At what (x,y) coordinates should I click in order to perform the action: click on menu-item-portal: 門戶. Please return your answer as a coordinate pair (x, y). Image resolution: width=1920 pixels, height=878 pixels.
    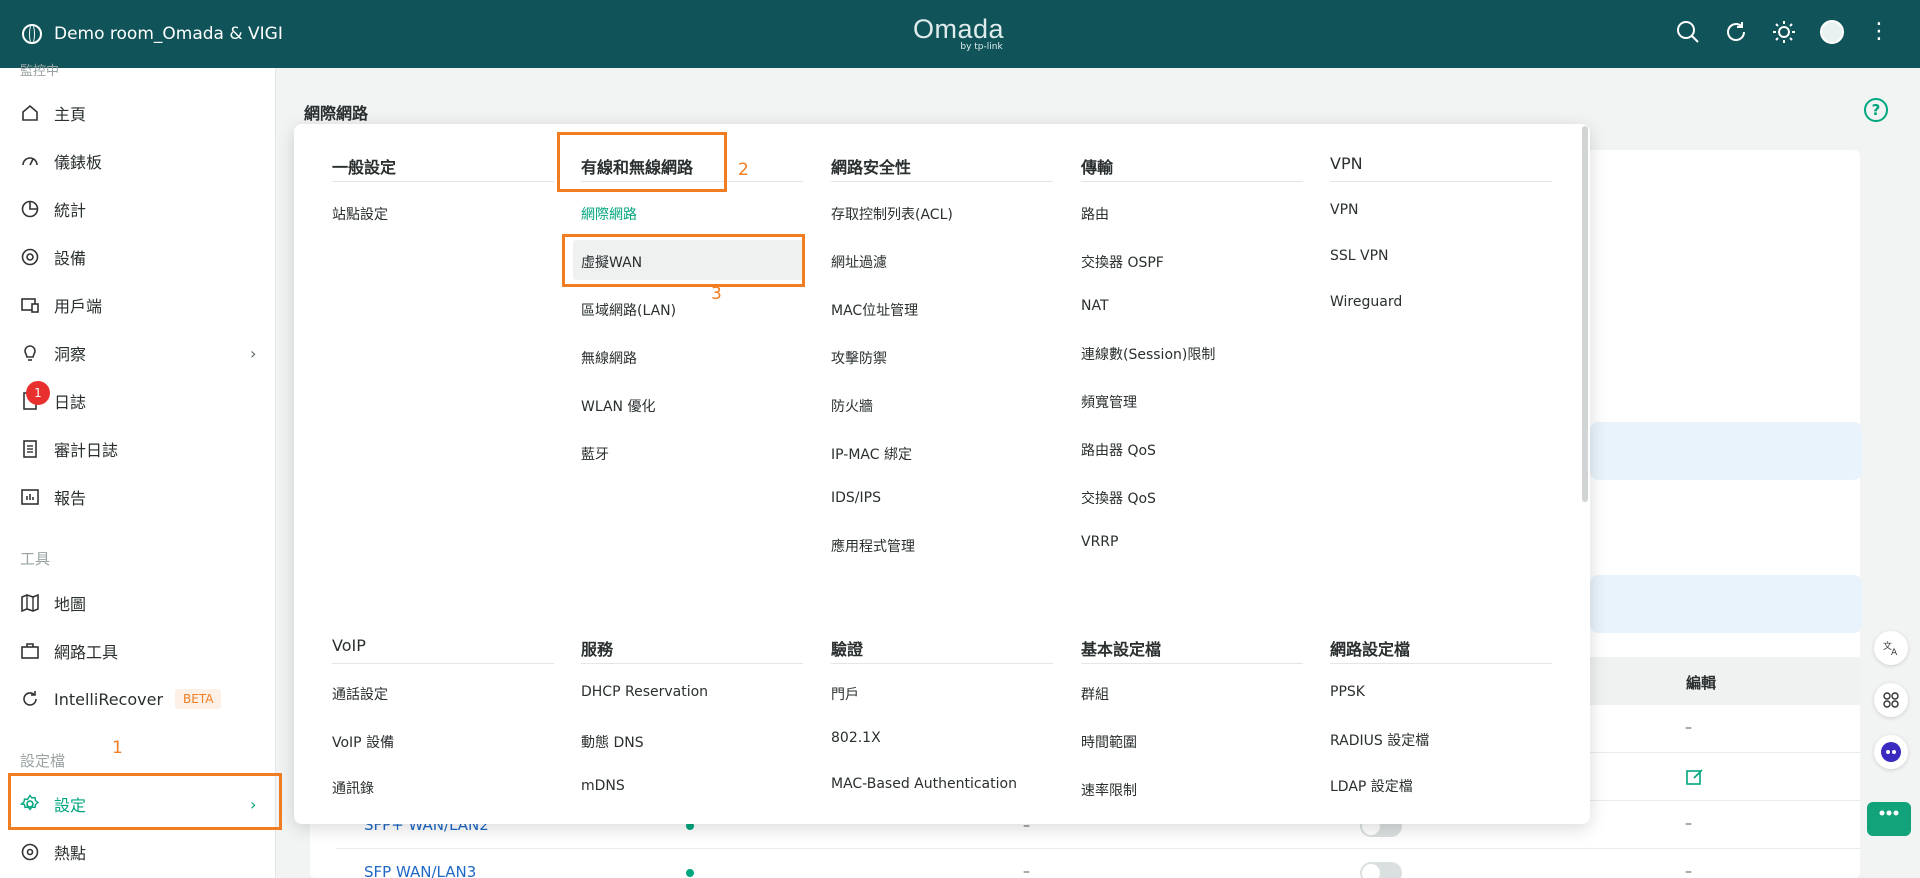
    Looking at the image, I should click on (845, 694).